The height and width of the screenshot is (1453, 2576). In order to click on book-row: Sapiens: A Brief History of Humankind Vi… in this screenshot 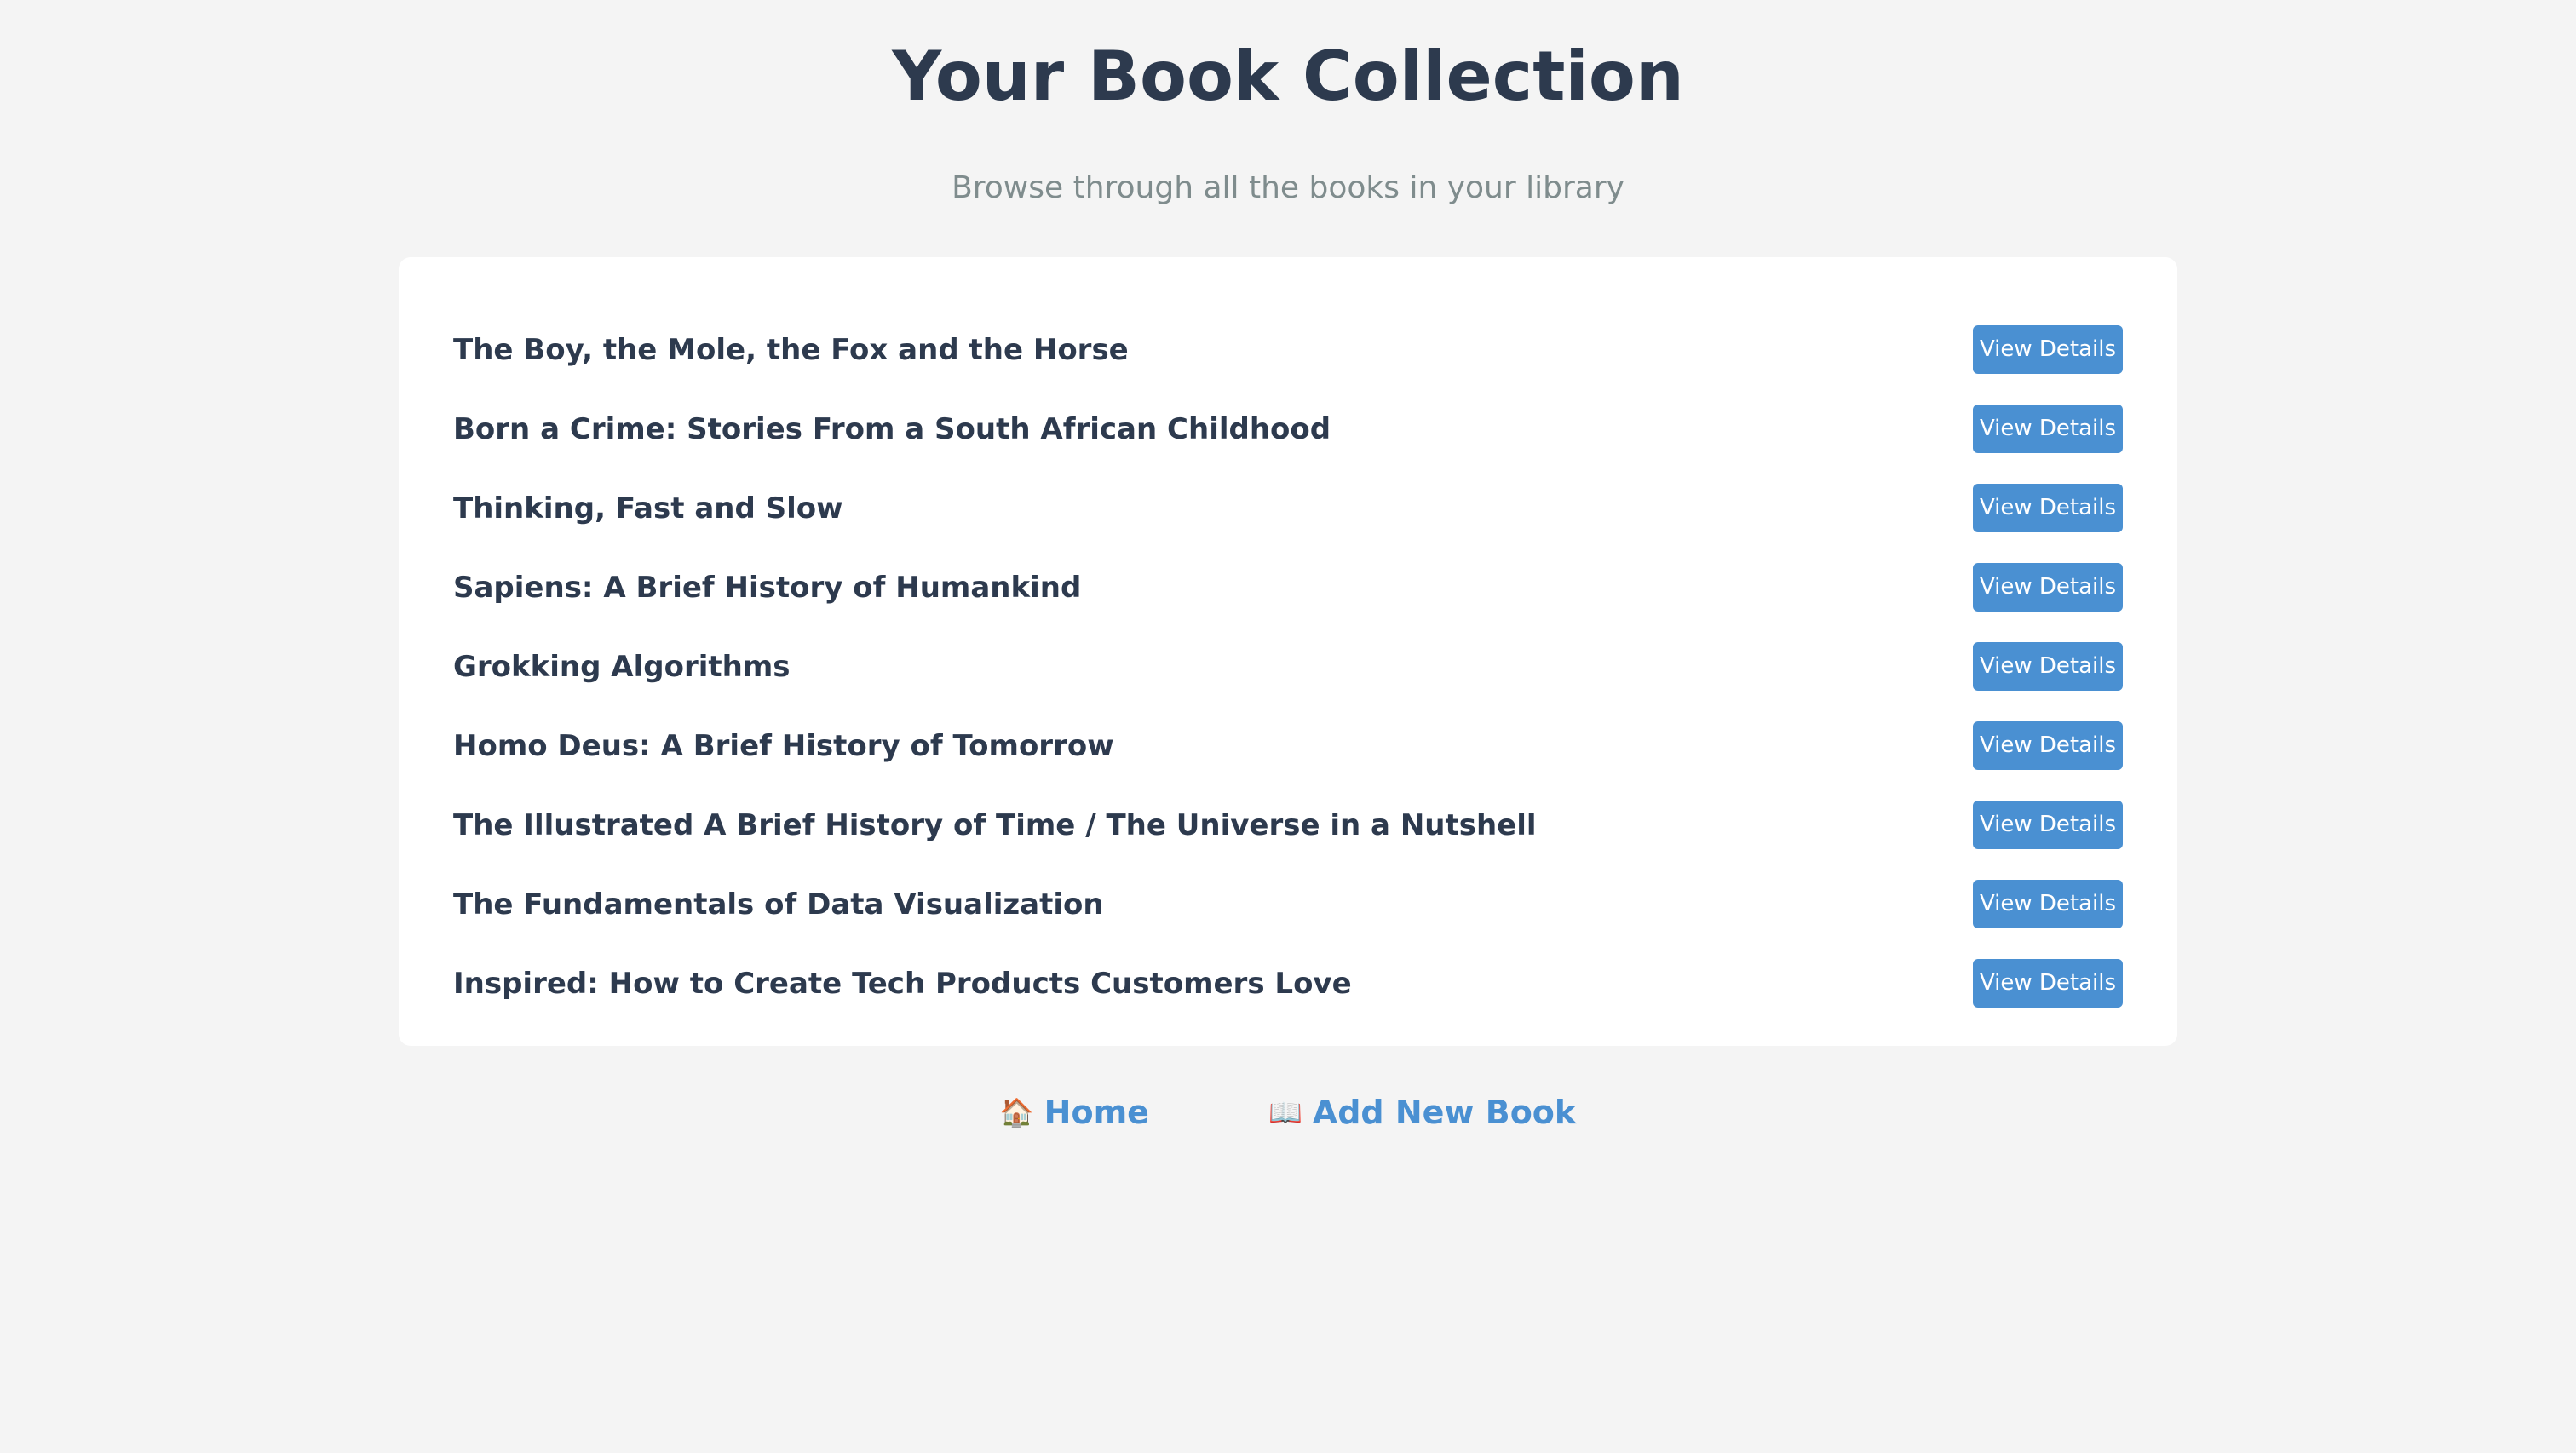, I will do `click(1288, 587)`.